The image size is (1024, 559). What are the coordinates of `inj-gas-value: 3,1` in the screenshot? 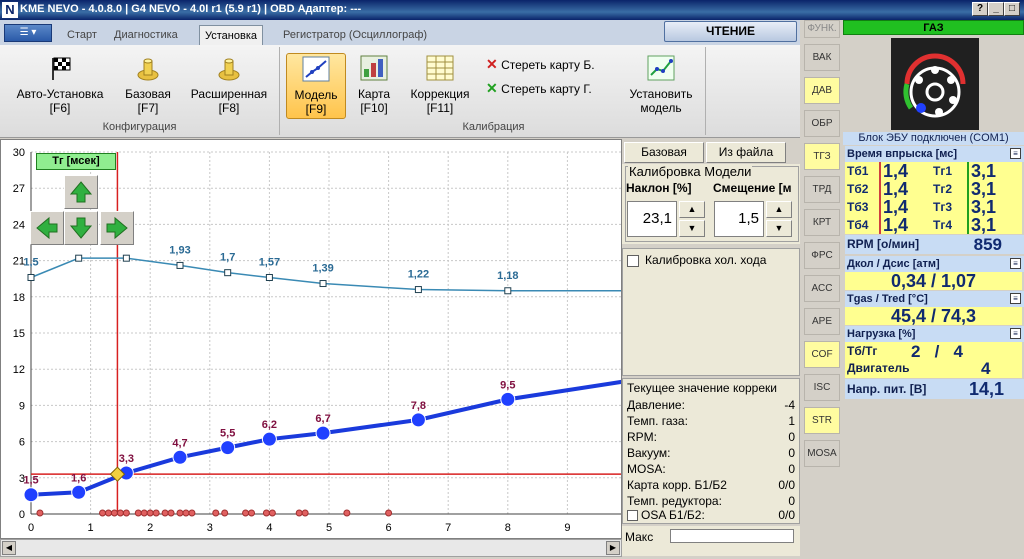 It's located at (981, 189).